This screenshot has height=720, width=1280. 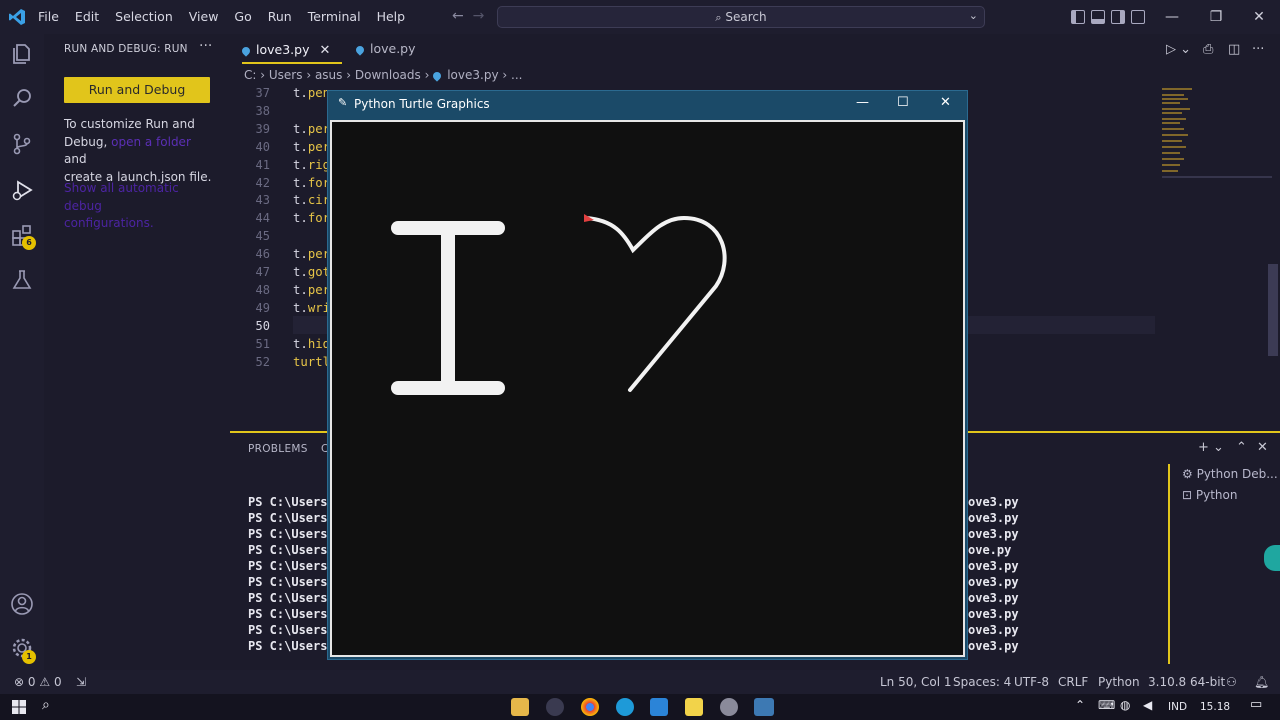 I want to click on line-number: 44, so click(x=262, y=218).